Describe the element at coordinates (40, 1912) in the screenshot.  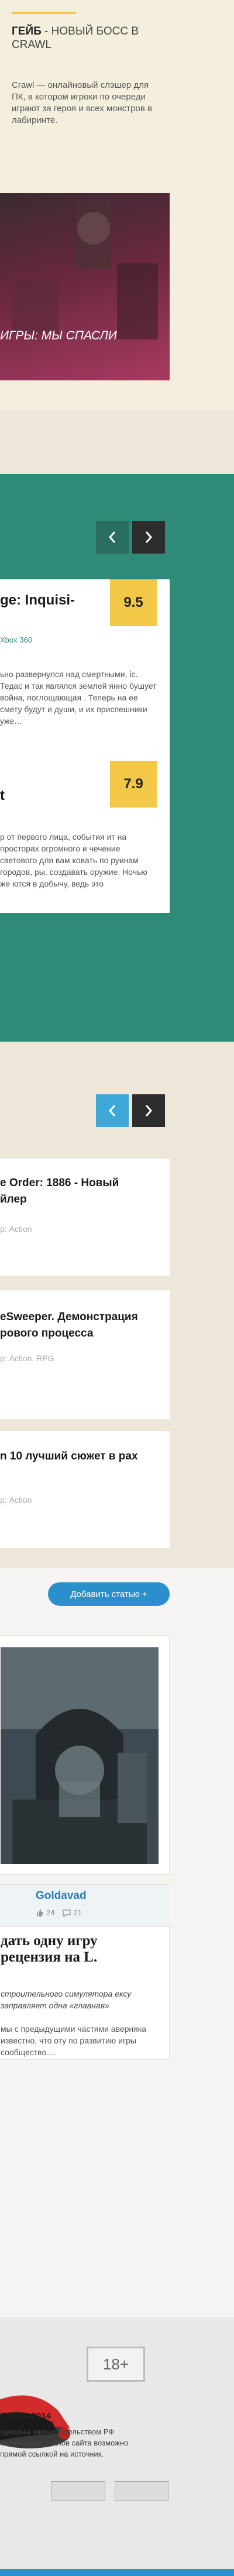
I see `thumbs-up-icon` at that location.